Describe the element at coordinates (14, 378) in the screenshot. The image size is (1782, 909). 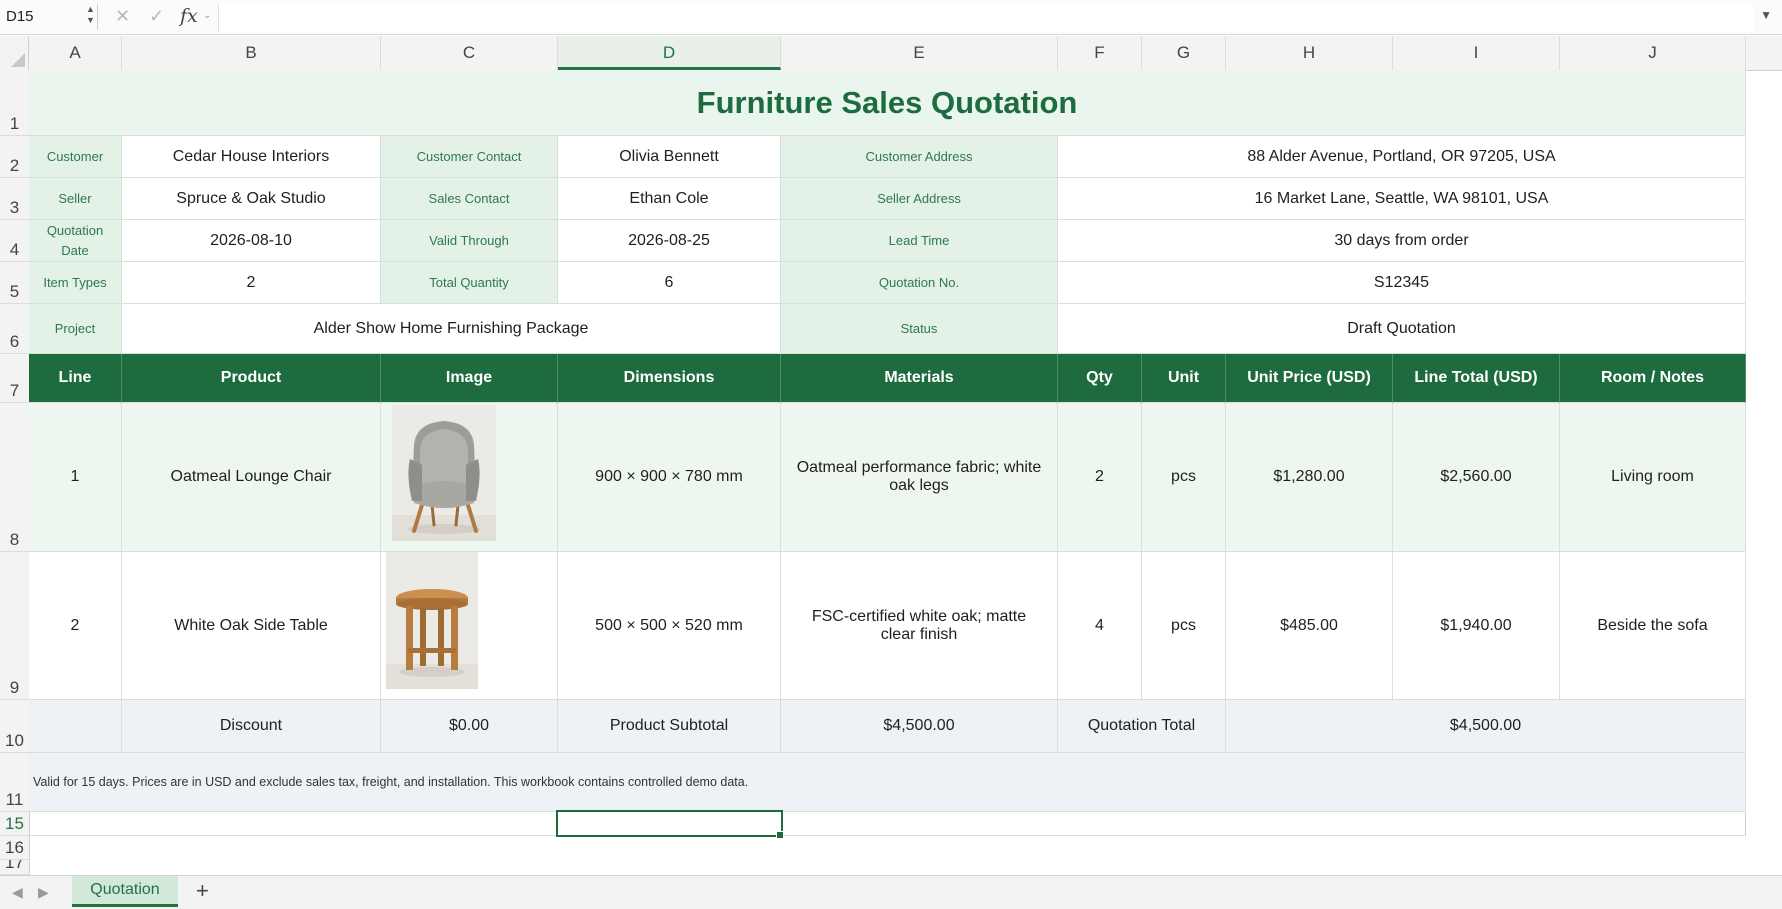
I see `row-header-7: 7` at that location.